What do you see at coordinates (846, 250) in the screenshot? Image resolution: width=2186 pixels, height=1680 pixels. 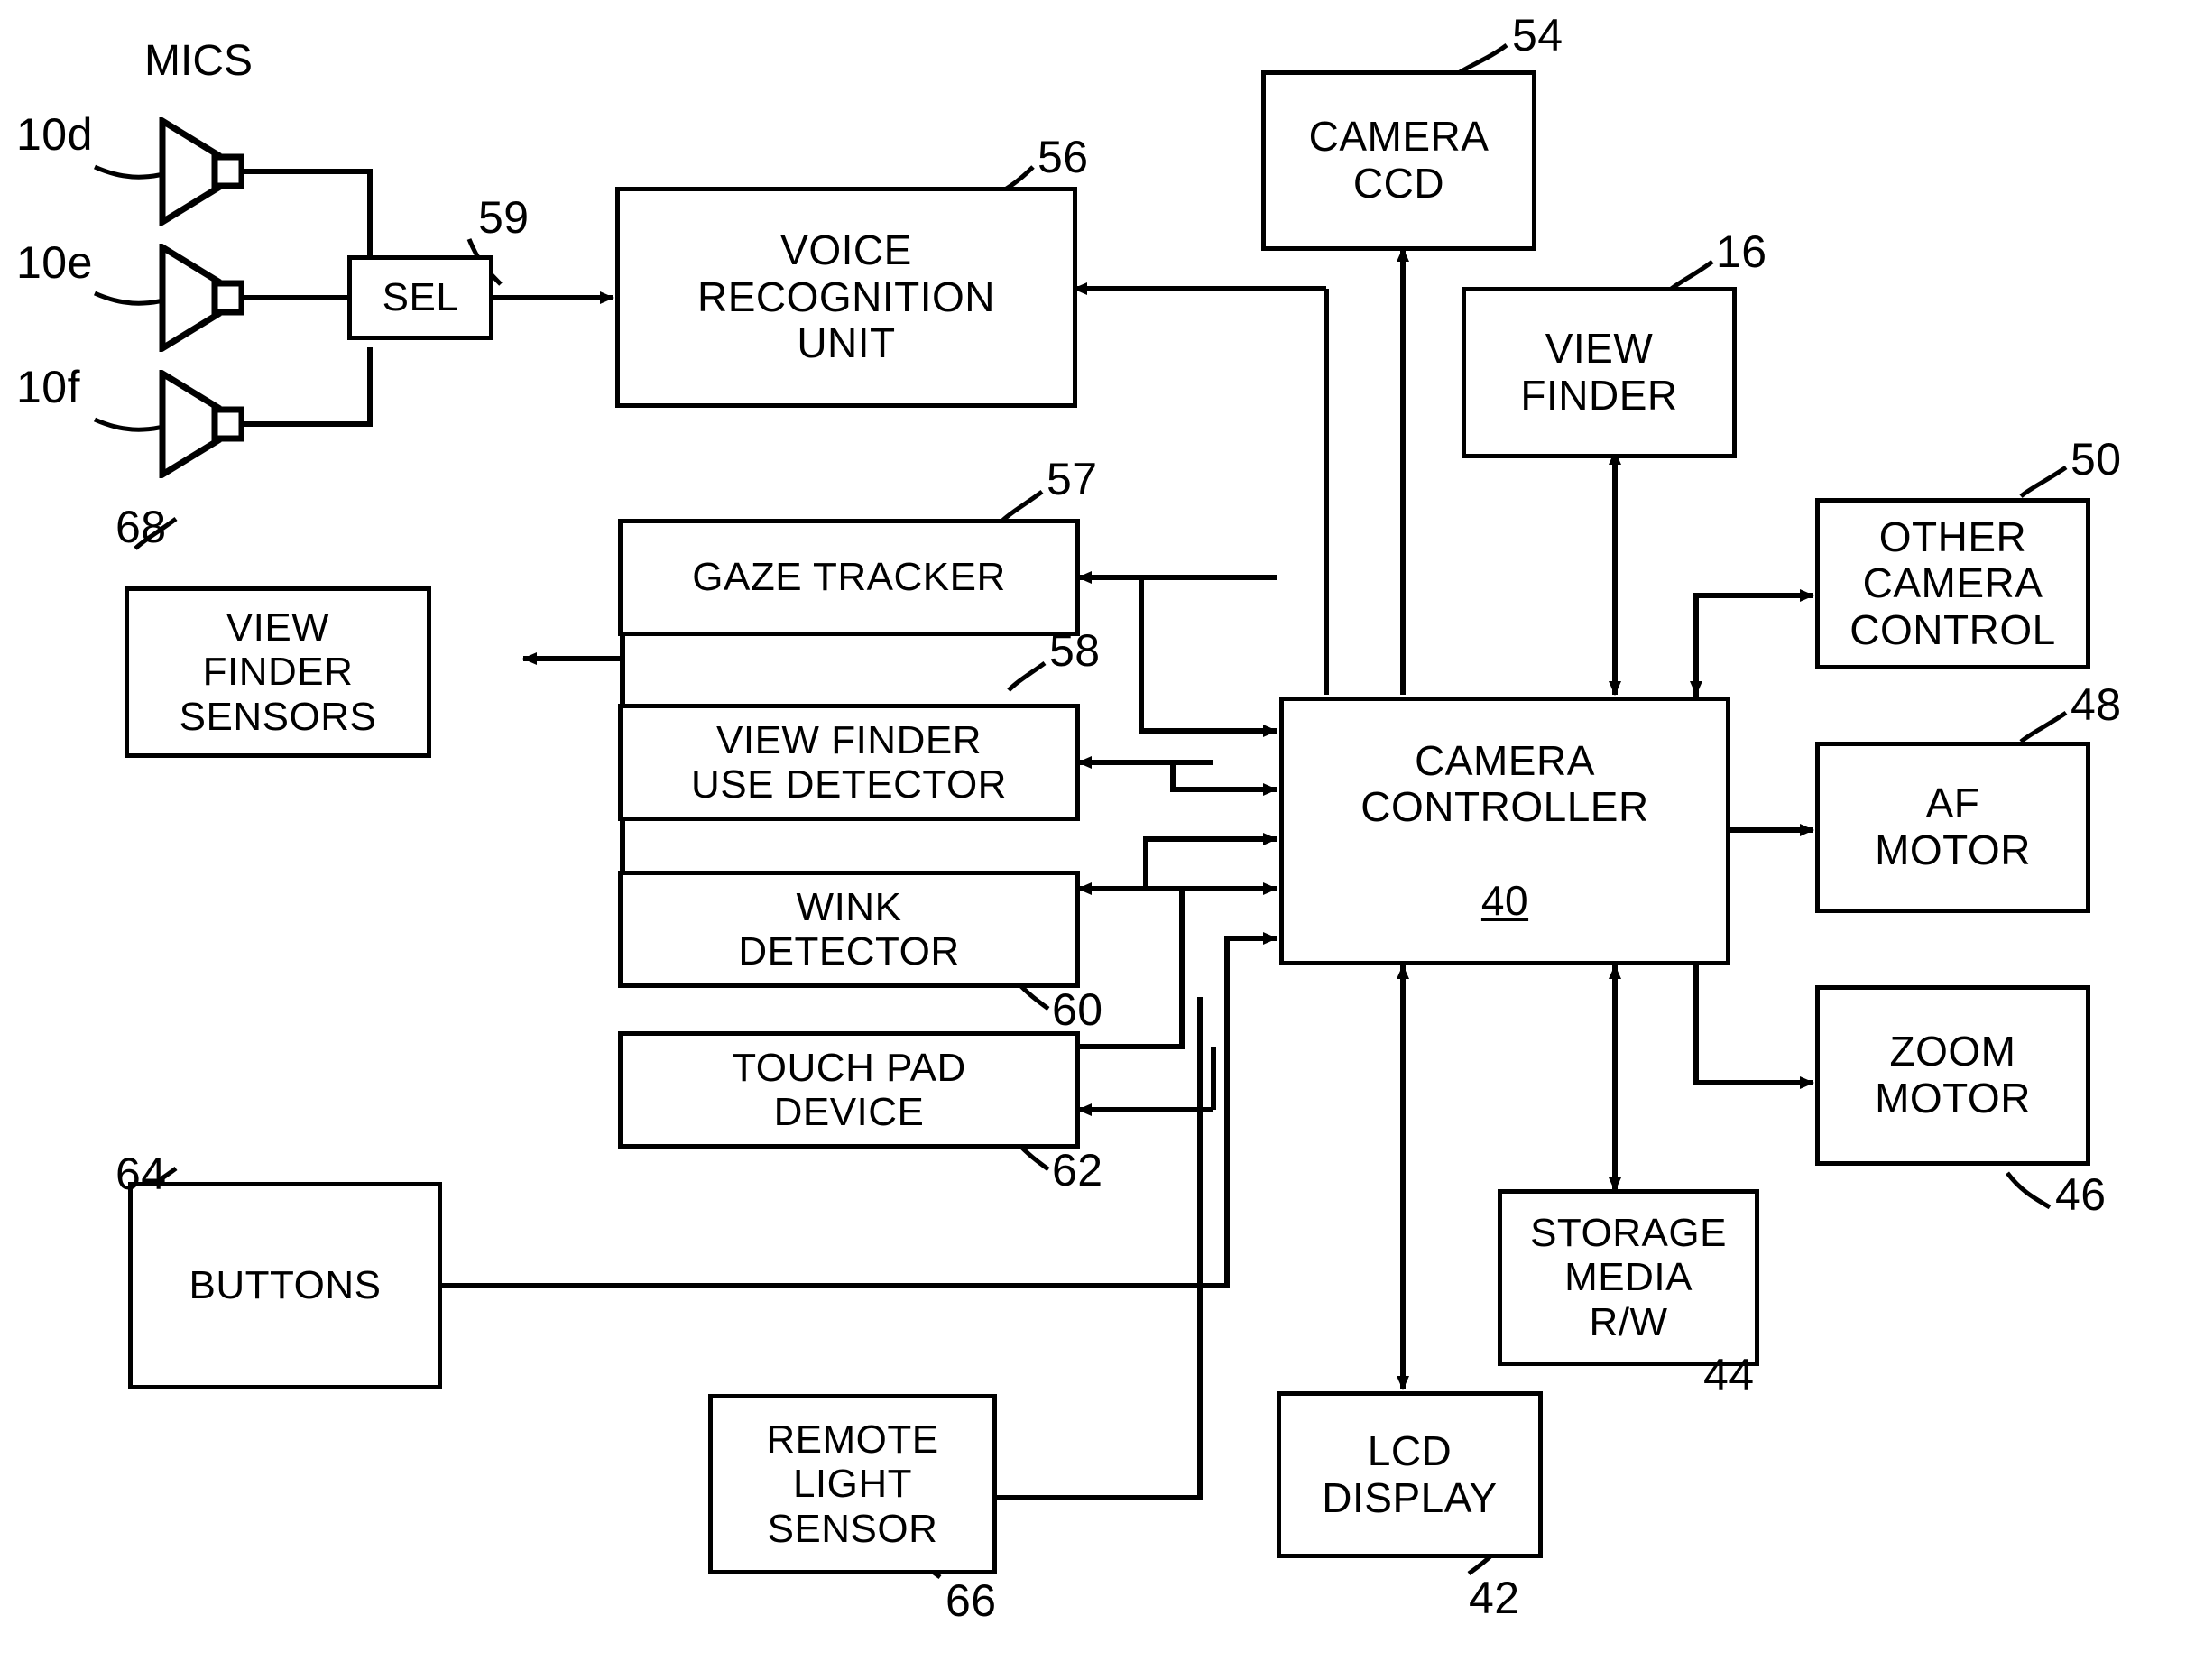 I see `vru-line1: VOICE` at bounding box center [846, 250].